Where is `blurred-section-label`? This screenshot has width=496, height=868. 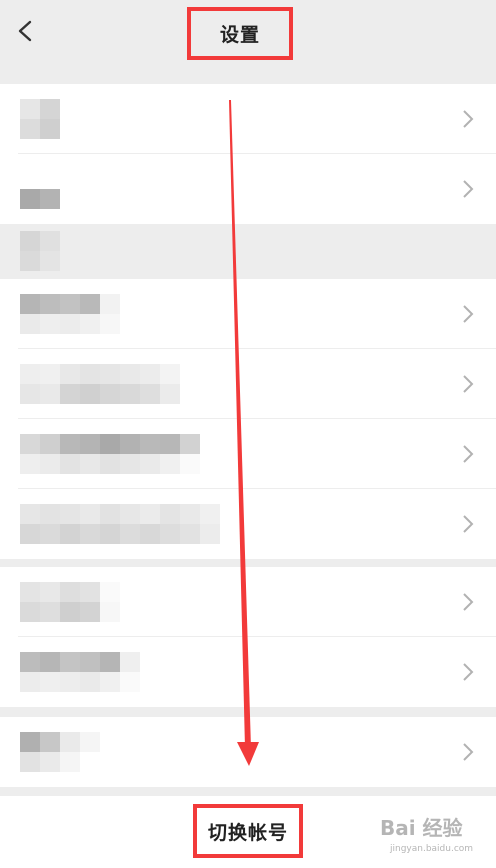 blurred-section-label is located at coordinates (40, 251).